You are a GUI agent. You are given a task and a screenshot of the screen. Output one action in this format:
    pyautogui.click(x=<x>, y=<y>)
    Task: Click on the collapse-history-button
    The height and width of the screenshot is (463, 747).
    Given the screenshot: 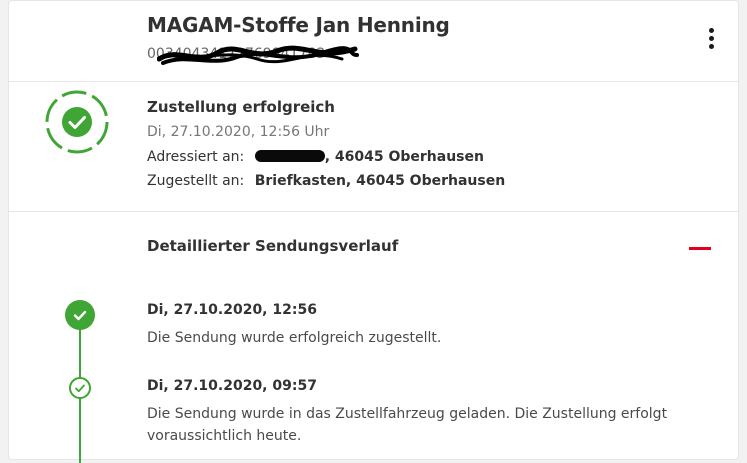 What is the action you would take?
    pyautogui.click(x=700, y=248)
    